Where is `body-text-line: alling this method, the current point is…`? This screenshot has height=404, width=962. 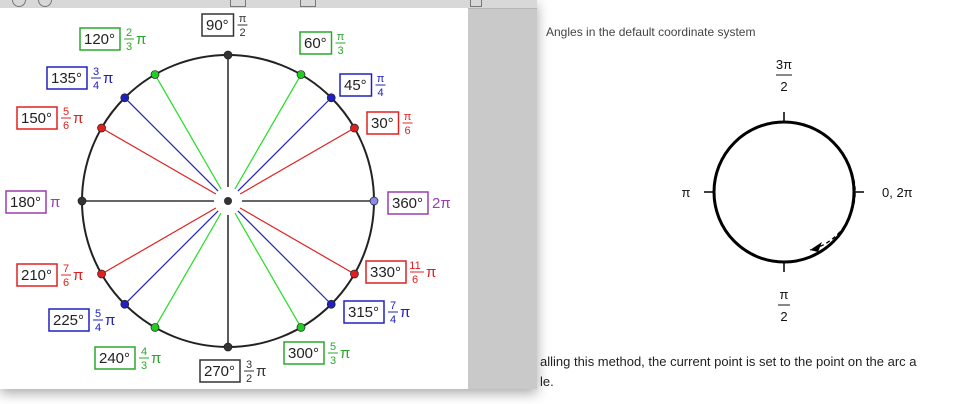
body-text-line: alling this method, the current point is… is located at coordinates (728, 361).